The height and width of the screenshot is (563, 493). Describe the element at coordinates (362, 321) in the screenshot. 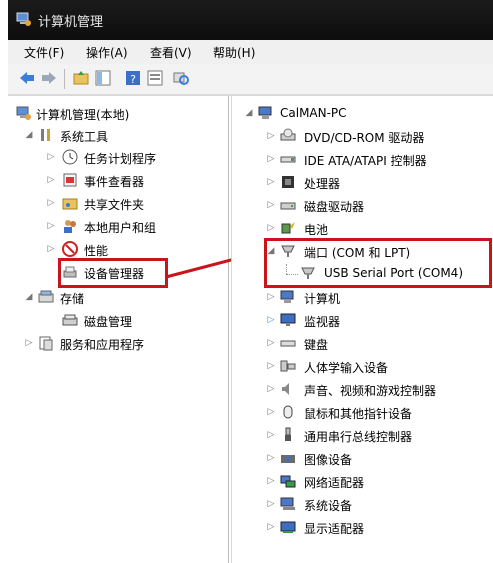

I see `device-category-monitors: ▷ 监视器` at that location.